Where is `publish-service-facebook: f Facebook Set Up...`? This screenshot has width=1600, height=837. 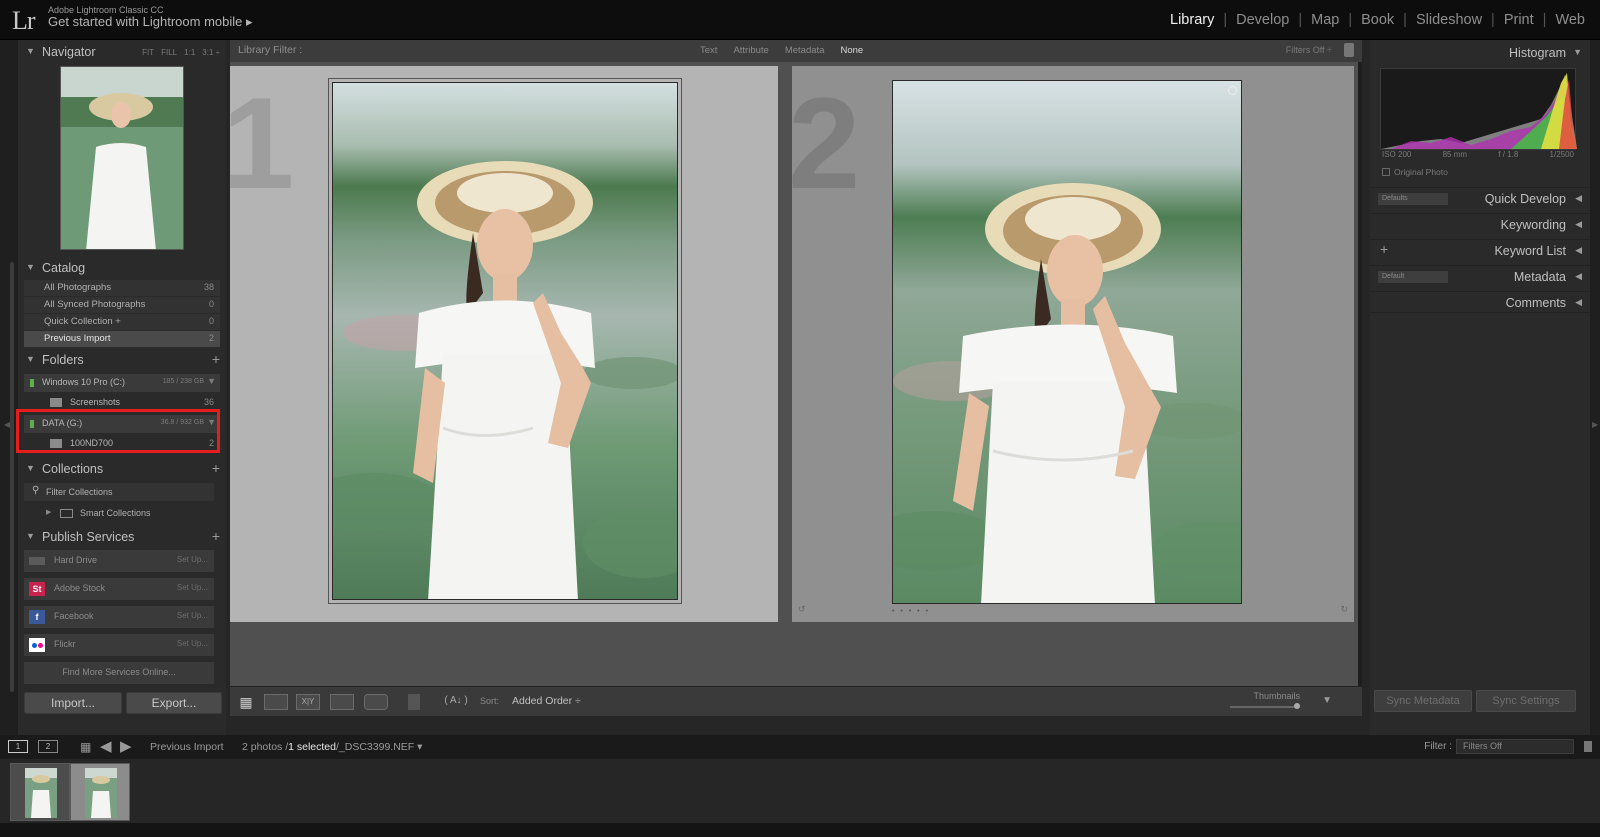 publish-service-facebook: f Facebook Set Up... is located at coordinates (119, 617).